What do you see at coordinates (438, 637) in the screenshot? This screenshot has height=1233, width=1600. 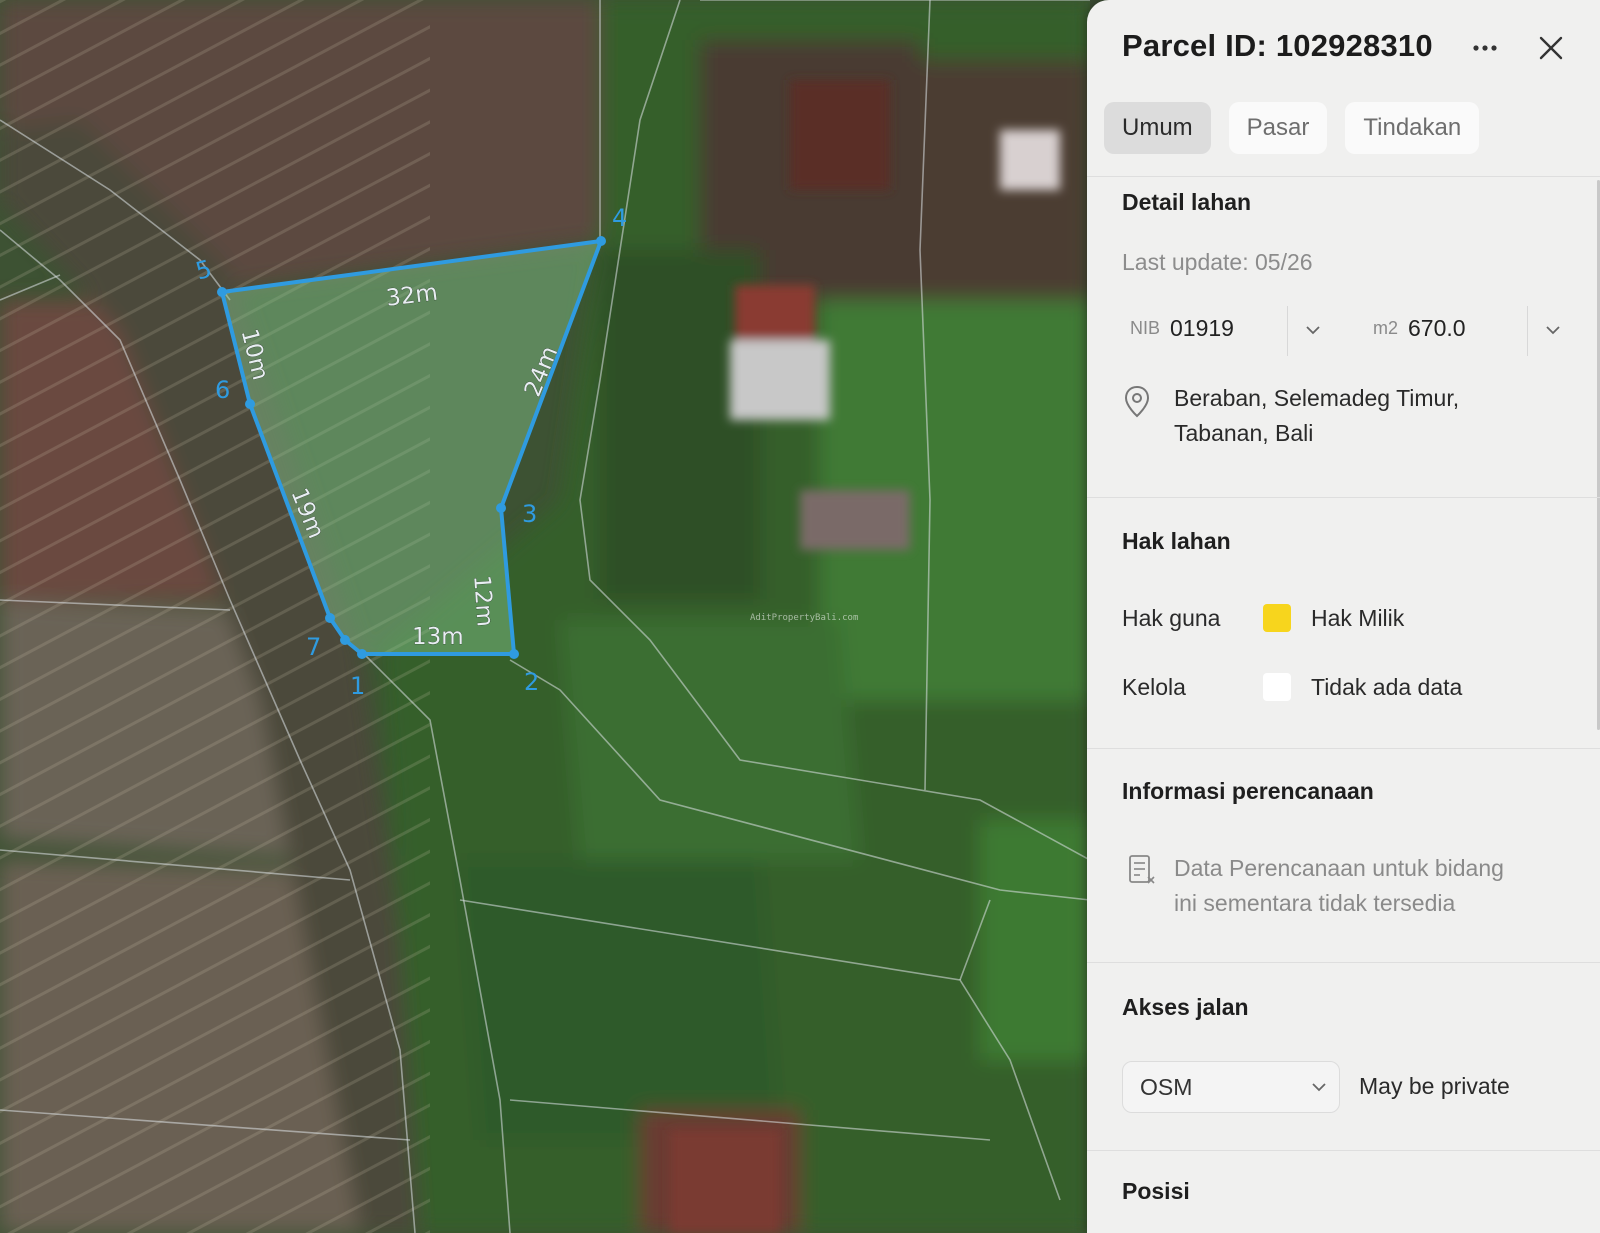 I see `edge-length-label: 13m` at bounding box center [438, 637].